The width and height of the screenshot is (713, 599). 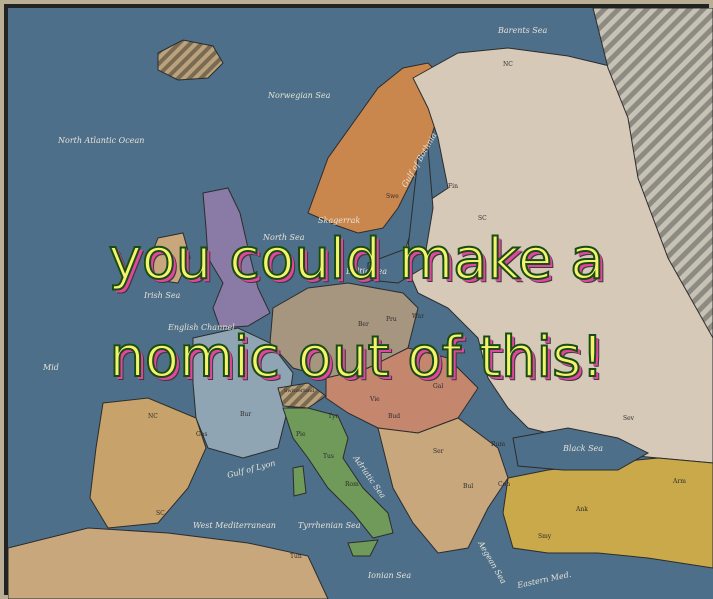 What do you see at coordinates (100, 140) in the screenshot?
I see `label-north-atlantic: North Atlantic Ocean` at bounding box center [100, 140].